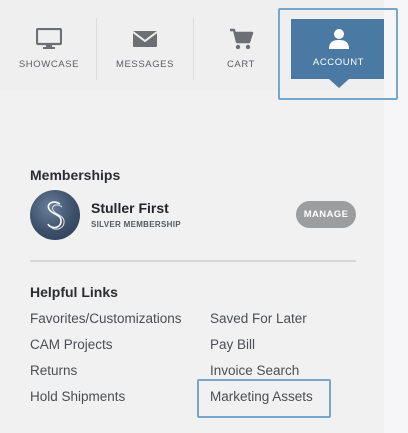  I want to click on divider, so click(193, 261).